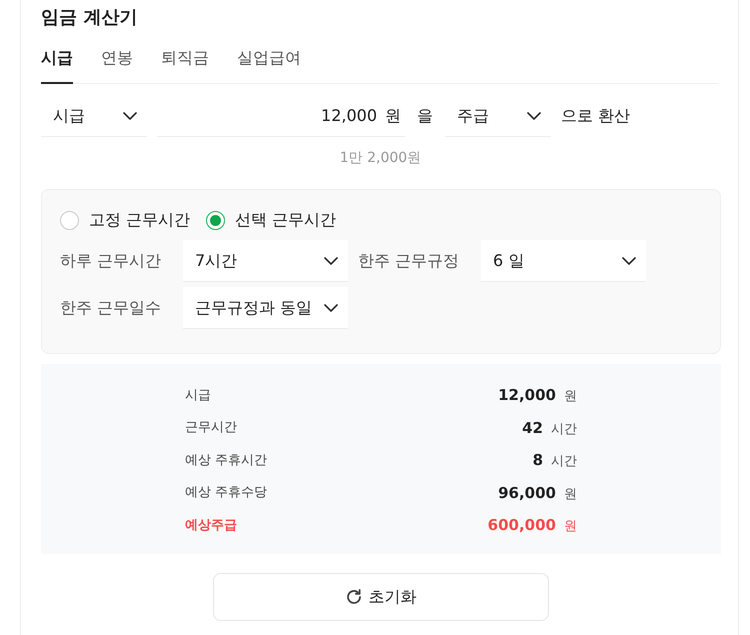 This screenshot has height=635, width=750. Describe the element at coordinates (117, 62) in the screenshot. I see `tab: 연봉` at that location.